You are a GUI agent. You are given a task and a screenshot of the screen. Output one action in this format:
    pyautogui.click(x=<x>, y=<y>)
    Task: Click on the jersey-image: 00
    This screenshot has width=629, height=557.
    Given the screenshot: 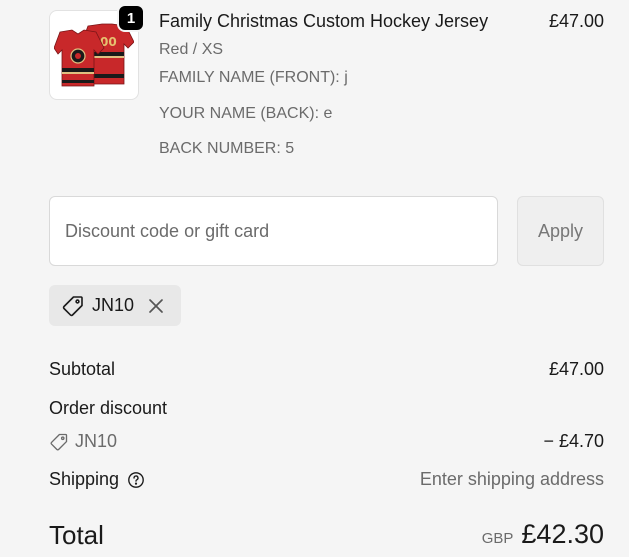 What is the action you would take?
    pyautogui.click(x=94, y=55)
    